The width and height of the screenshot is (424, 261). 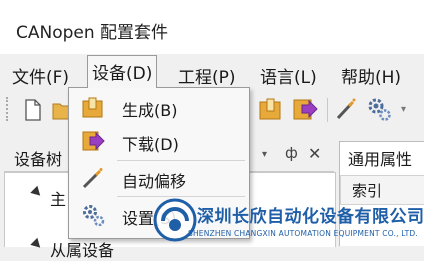 I want to click on menu-language: 语言(L), so click(x=288, y=75).